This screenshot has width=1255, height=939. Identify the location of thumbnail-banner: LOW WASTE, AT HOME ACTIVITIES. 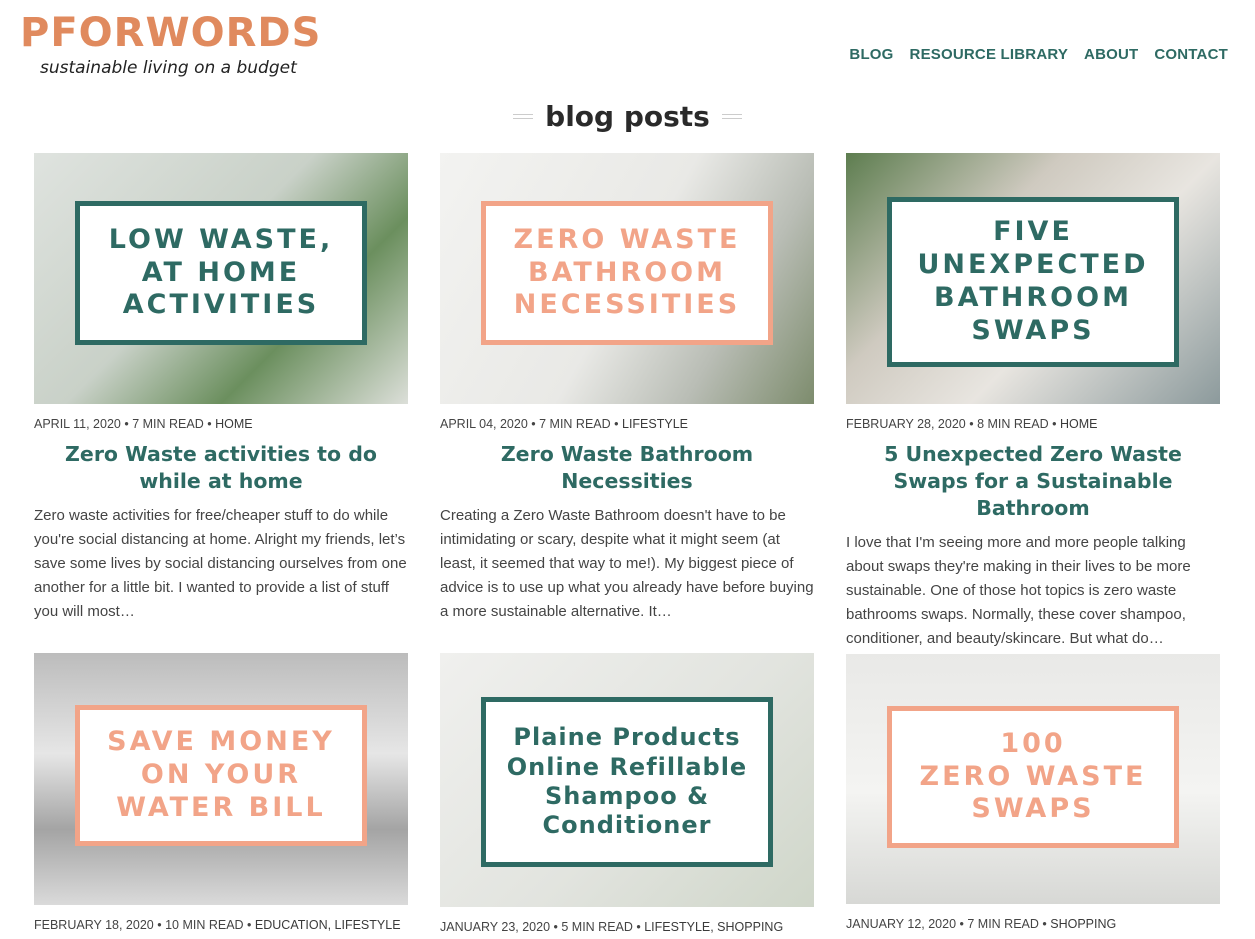
(221, 273).